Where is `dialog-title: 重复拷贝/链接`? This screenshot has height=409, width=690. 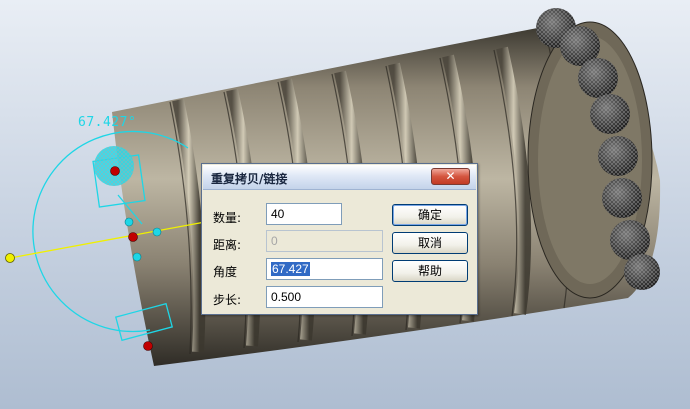 dialog-title: 重复拷贝/链接 is located at coordinates (249, 179).